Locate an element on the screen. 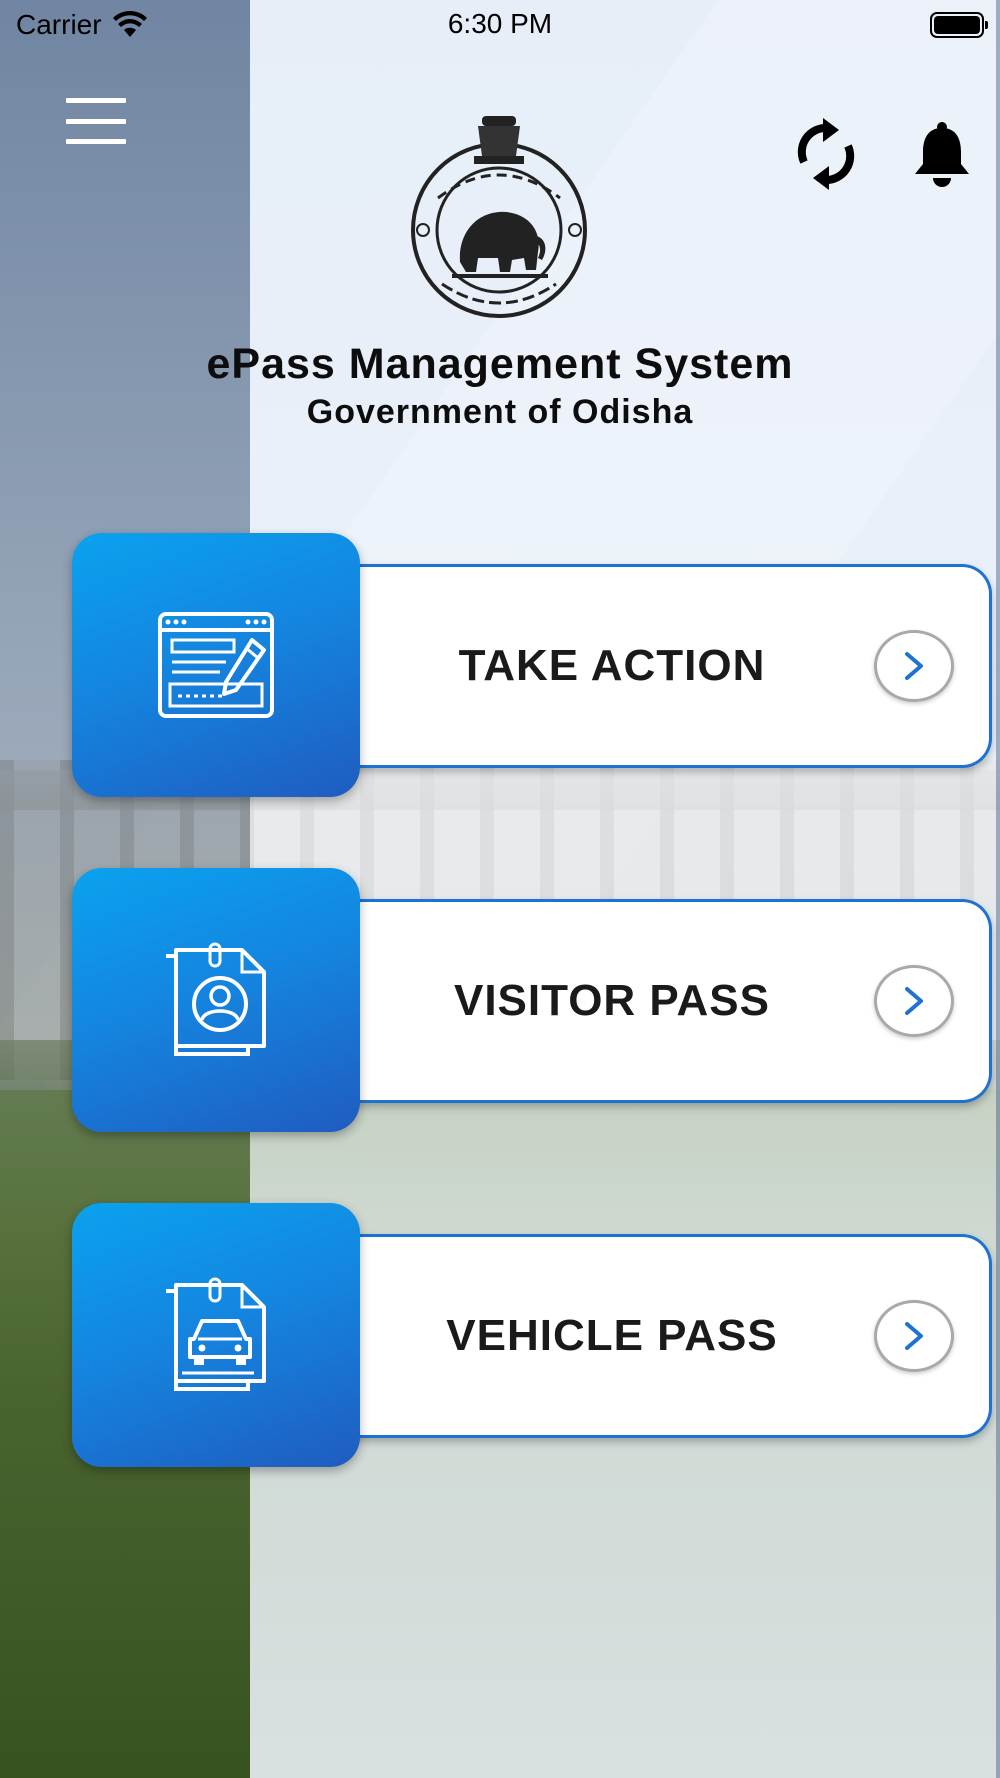  battery-icon is located at coordinates (959, 25).